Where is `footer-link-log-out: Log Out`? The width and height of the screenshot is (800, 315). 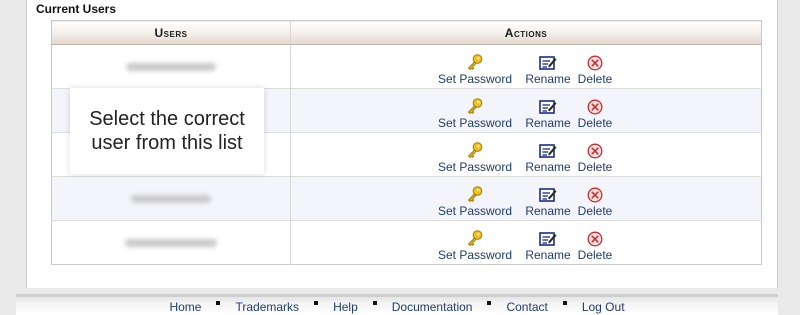
footer-link-log-out: Log Out is located at coordinates (603, 307).